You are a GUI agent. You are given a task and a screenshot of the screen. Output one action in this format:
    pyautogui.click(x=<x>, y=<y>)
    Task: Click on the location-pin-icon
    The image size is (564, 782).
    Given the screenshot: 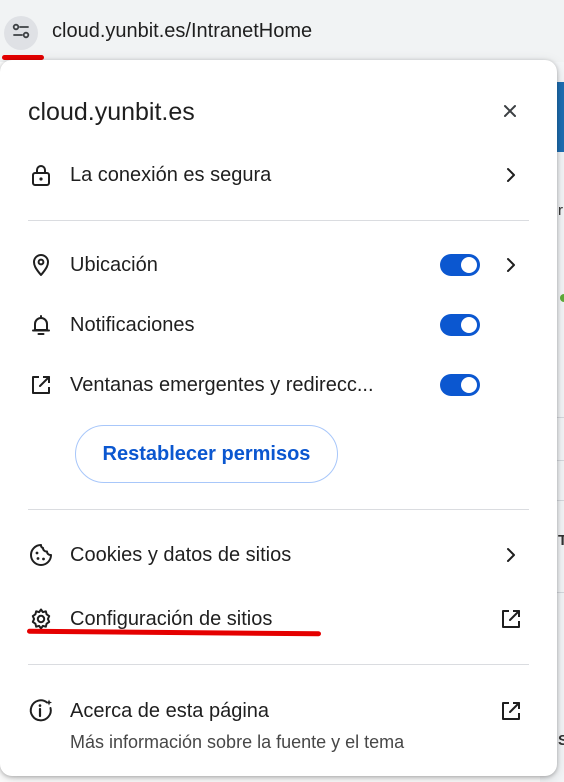 What is the action you would take?
    pyautogui.click(x=41, y=265)
    